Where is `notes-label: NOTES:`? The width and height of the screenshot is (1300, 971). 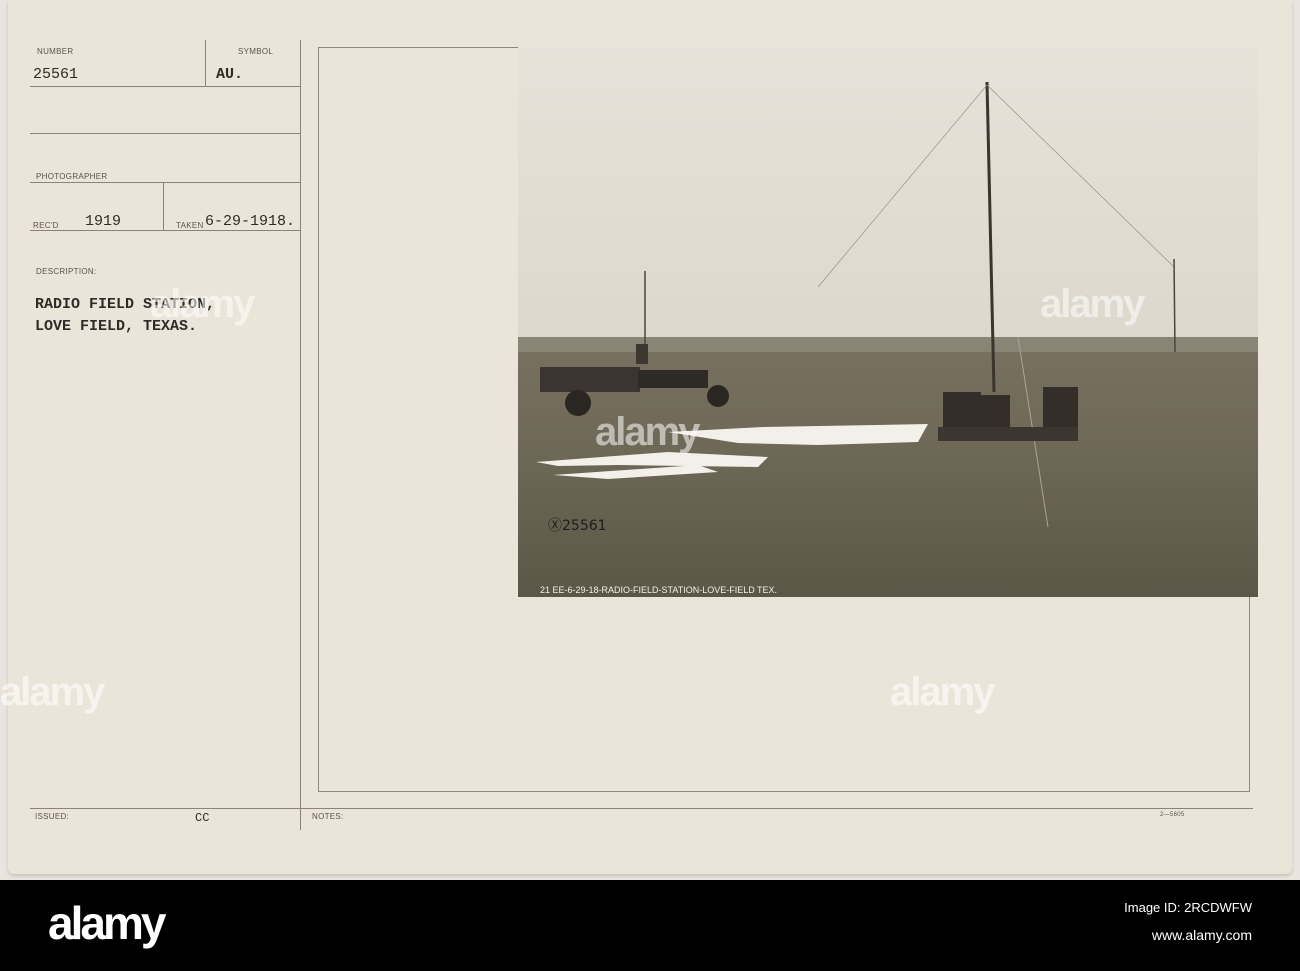 notes-label: NOTES: is located at coordinates (328, 816).